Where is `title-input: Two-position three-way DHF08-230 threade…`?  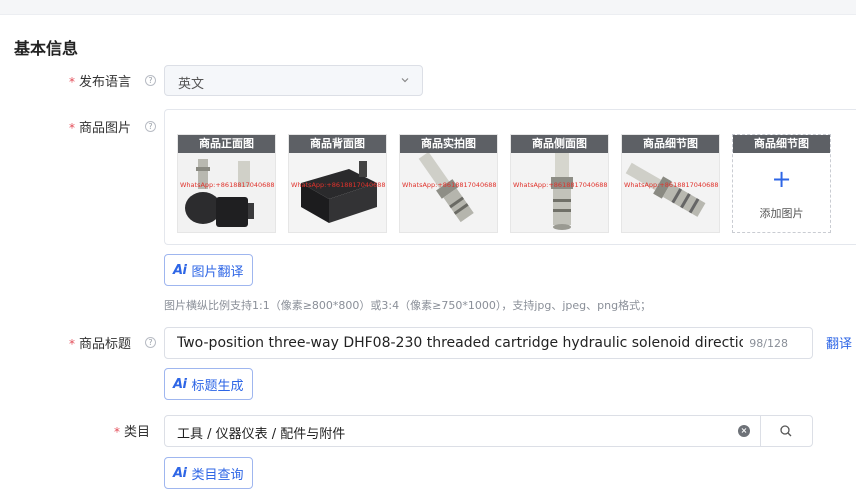 title-input: Two-position three-way DHF08-230 threade… is located at coordinates (488, 343).